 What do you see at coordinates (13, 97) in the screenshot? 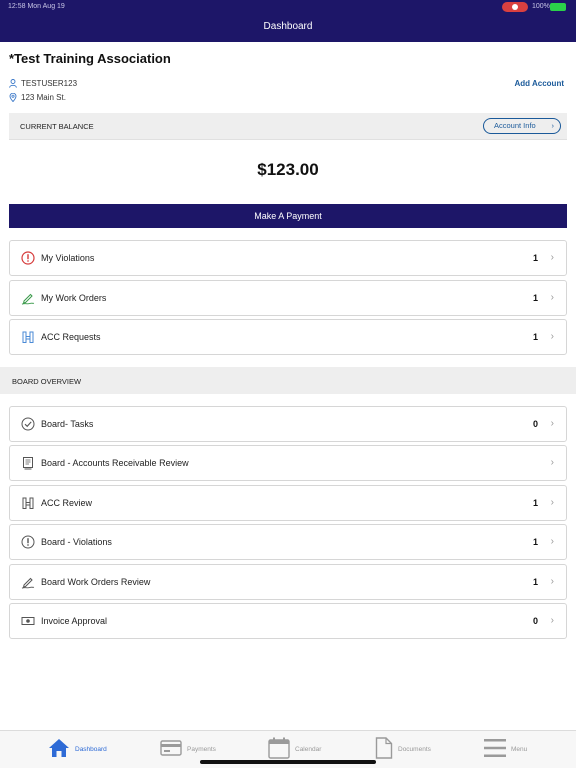
I see `location-pin-icon` at bounding box center [13, 97].